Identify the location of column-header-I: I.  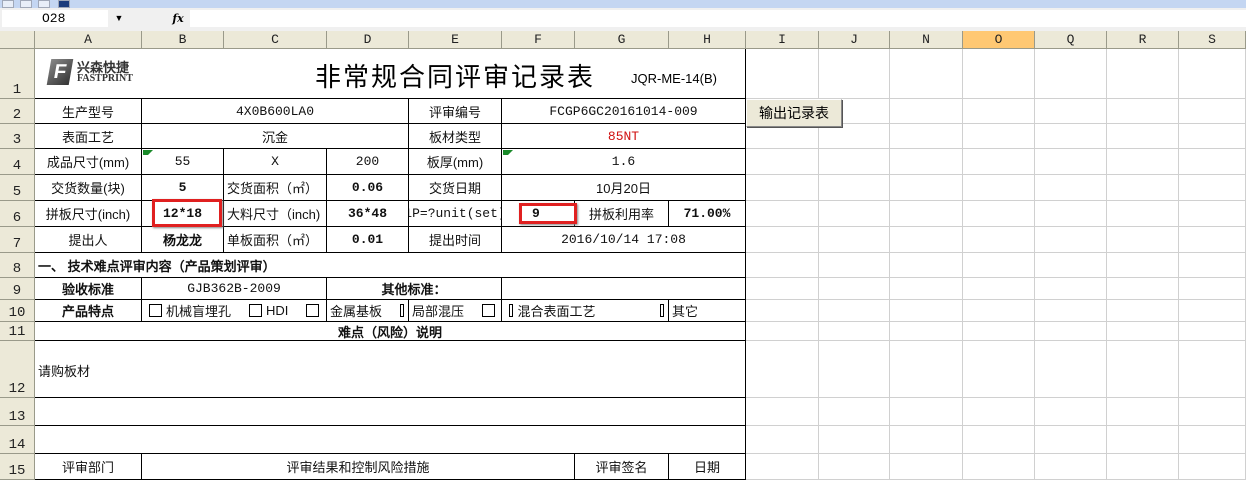
(782, 40).